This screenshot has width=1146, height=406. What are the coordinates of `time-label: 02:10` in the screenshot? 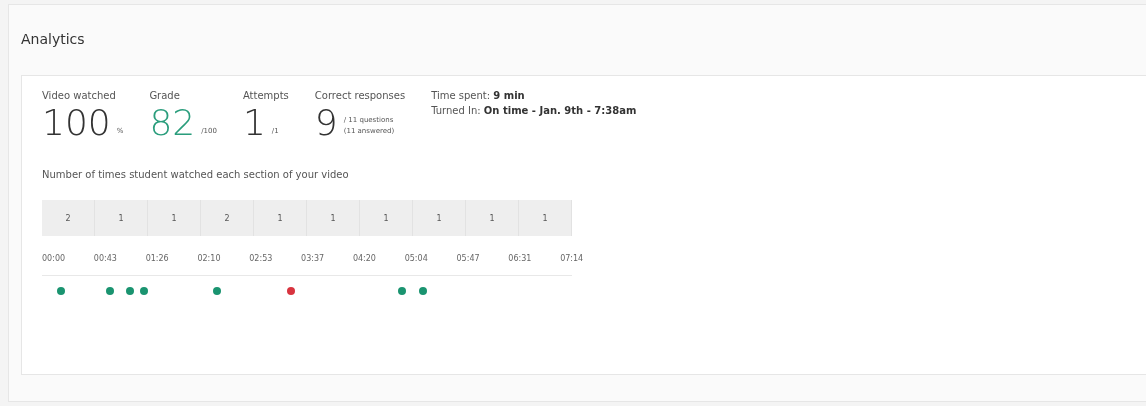 It's located at (209, 258).